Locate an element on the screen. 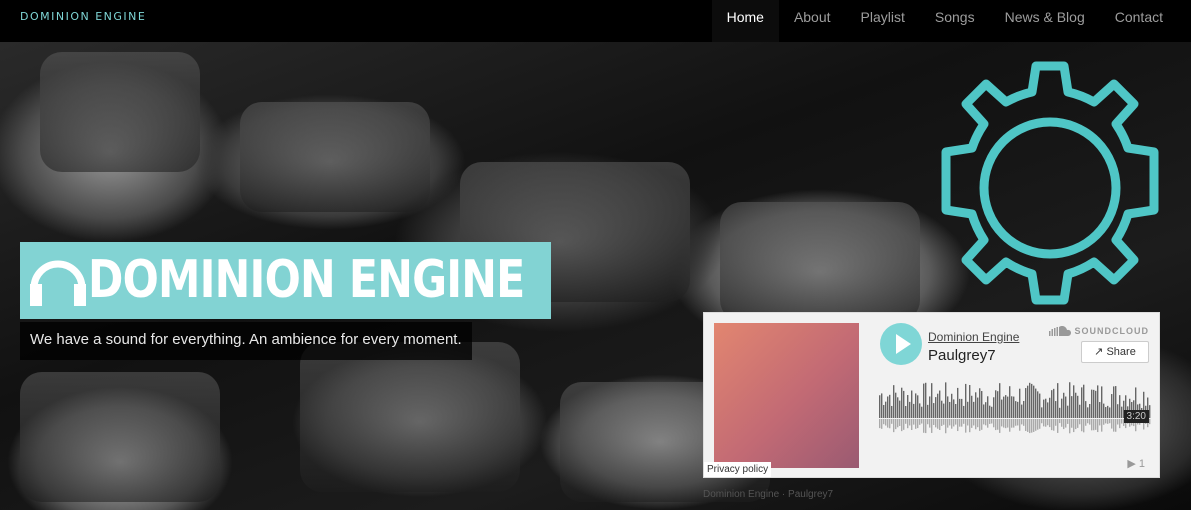 The height and width of the screenshot is (510, 1191). play-count: ▶ 1 is located at coordinates (1136, 463).